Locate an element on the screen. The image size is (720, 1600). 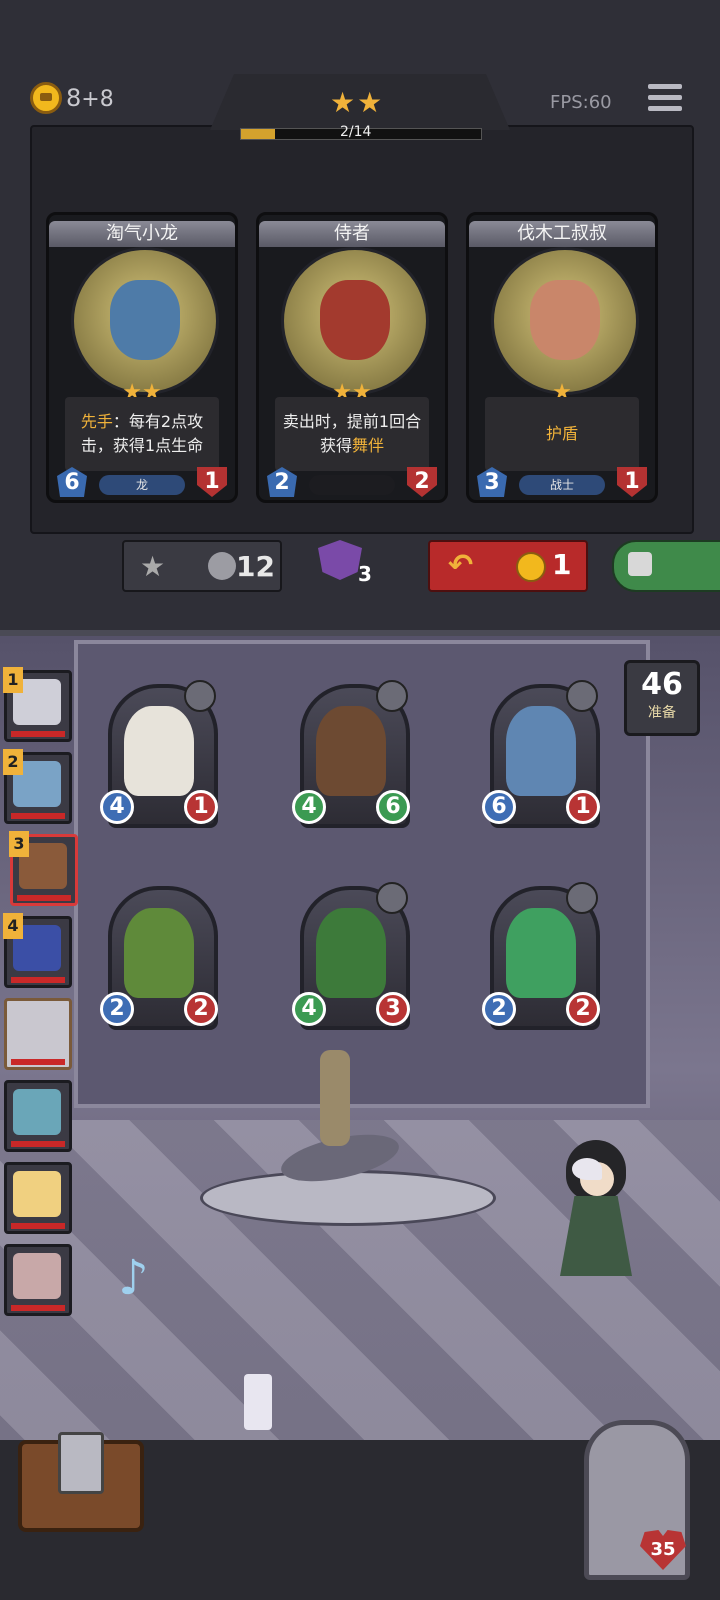
hero-hair is located at coordinates (587, 1169).